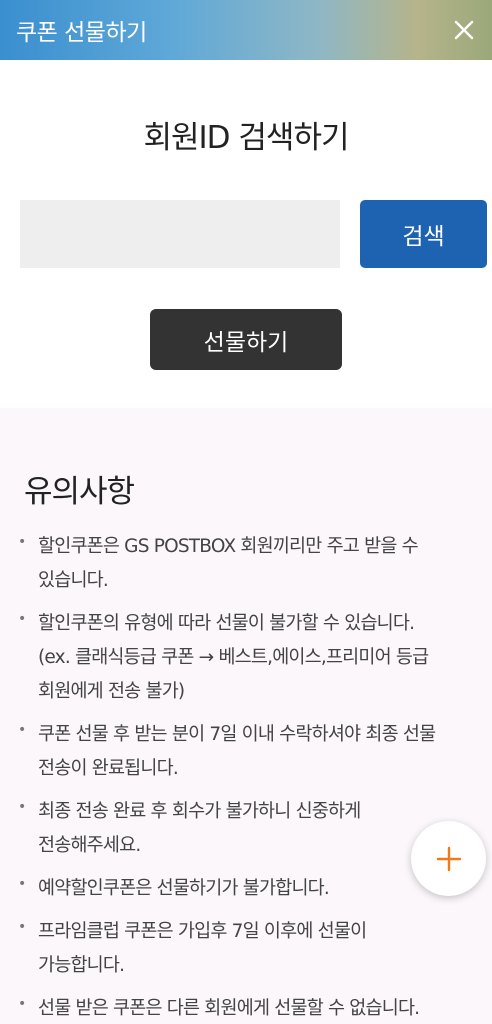 This screenshot has width=492, height=1024. I want to click on close-button, so click(464, 30).